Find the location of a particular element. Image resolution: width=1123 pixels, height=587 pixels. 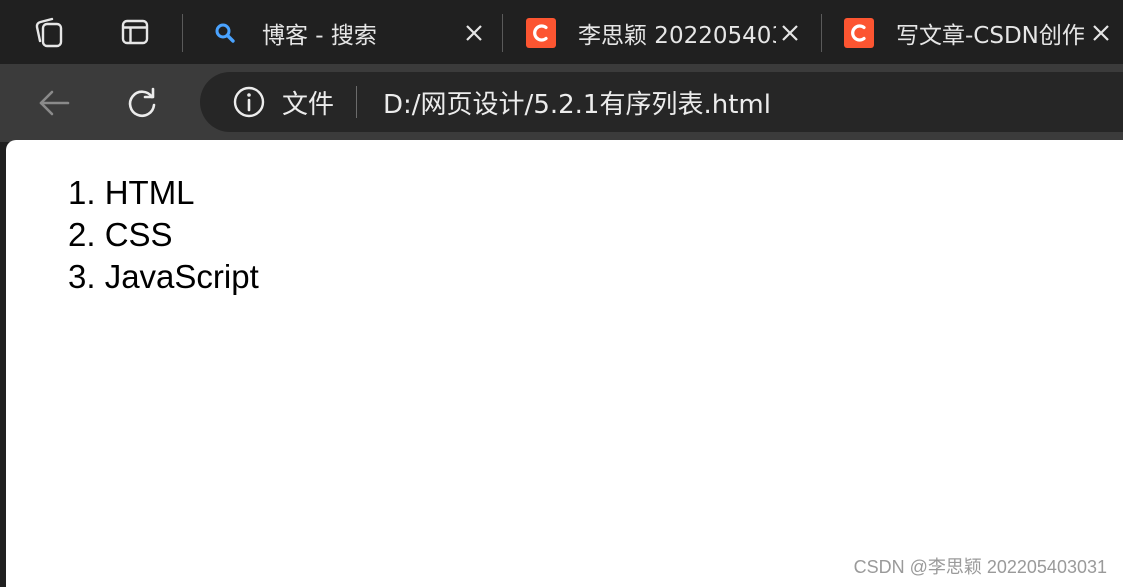

back-button is located at coordinates (54, 103).